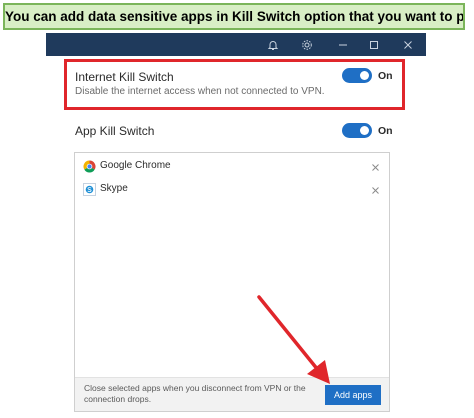 This screenshot has width=474, height=418. I want to click on list-item-google-chrome: Google Chrome, so click(232, 167).